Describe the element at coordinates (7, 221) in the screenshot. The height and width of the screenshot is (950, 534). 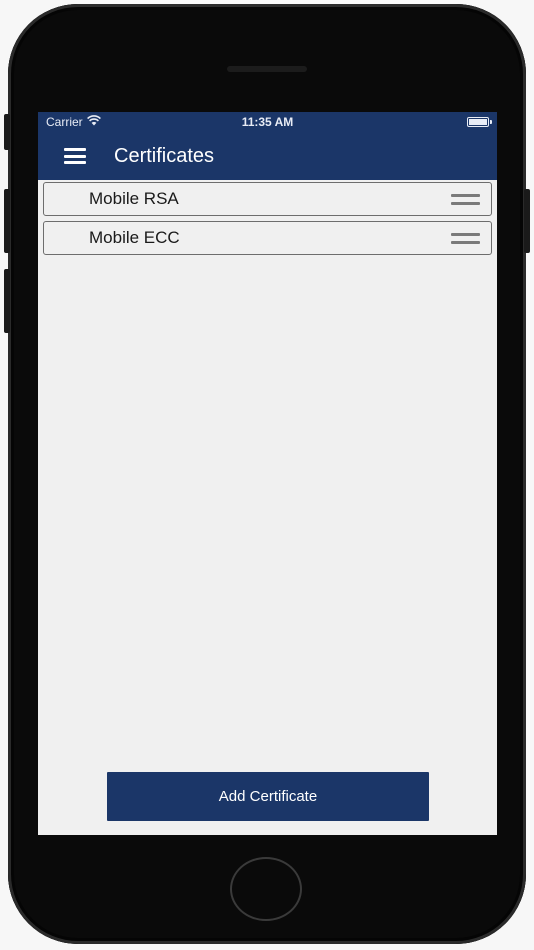
I see `volume-up-button` at that location.